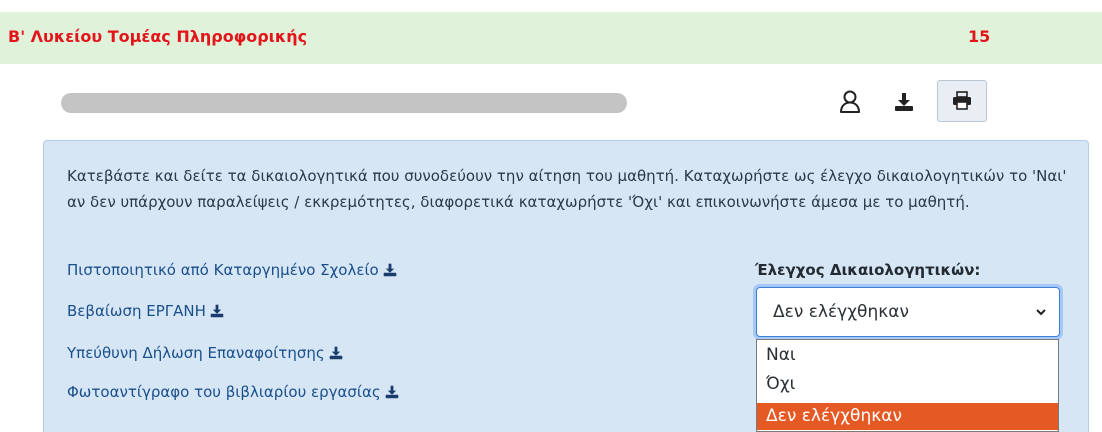 This screenshot has width=1102, height=432. Describe the element at coordinates (205, 353) in the screenshot. I see `document-link-declaration: Υπεύθυνη Δήλωση Επαναφοίτησης` at that location.